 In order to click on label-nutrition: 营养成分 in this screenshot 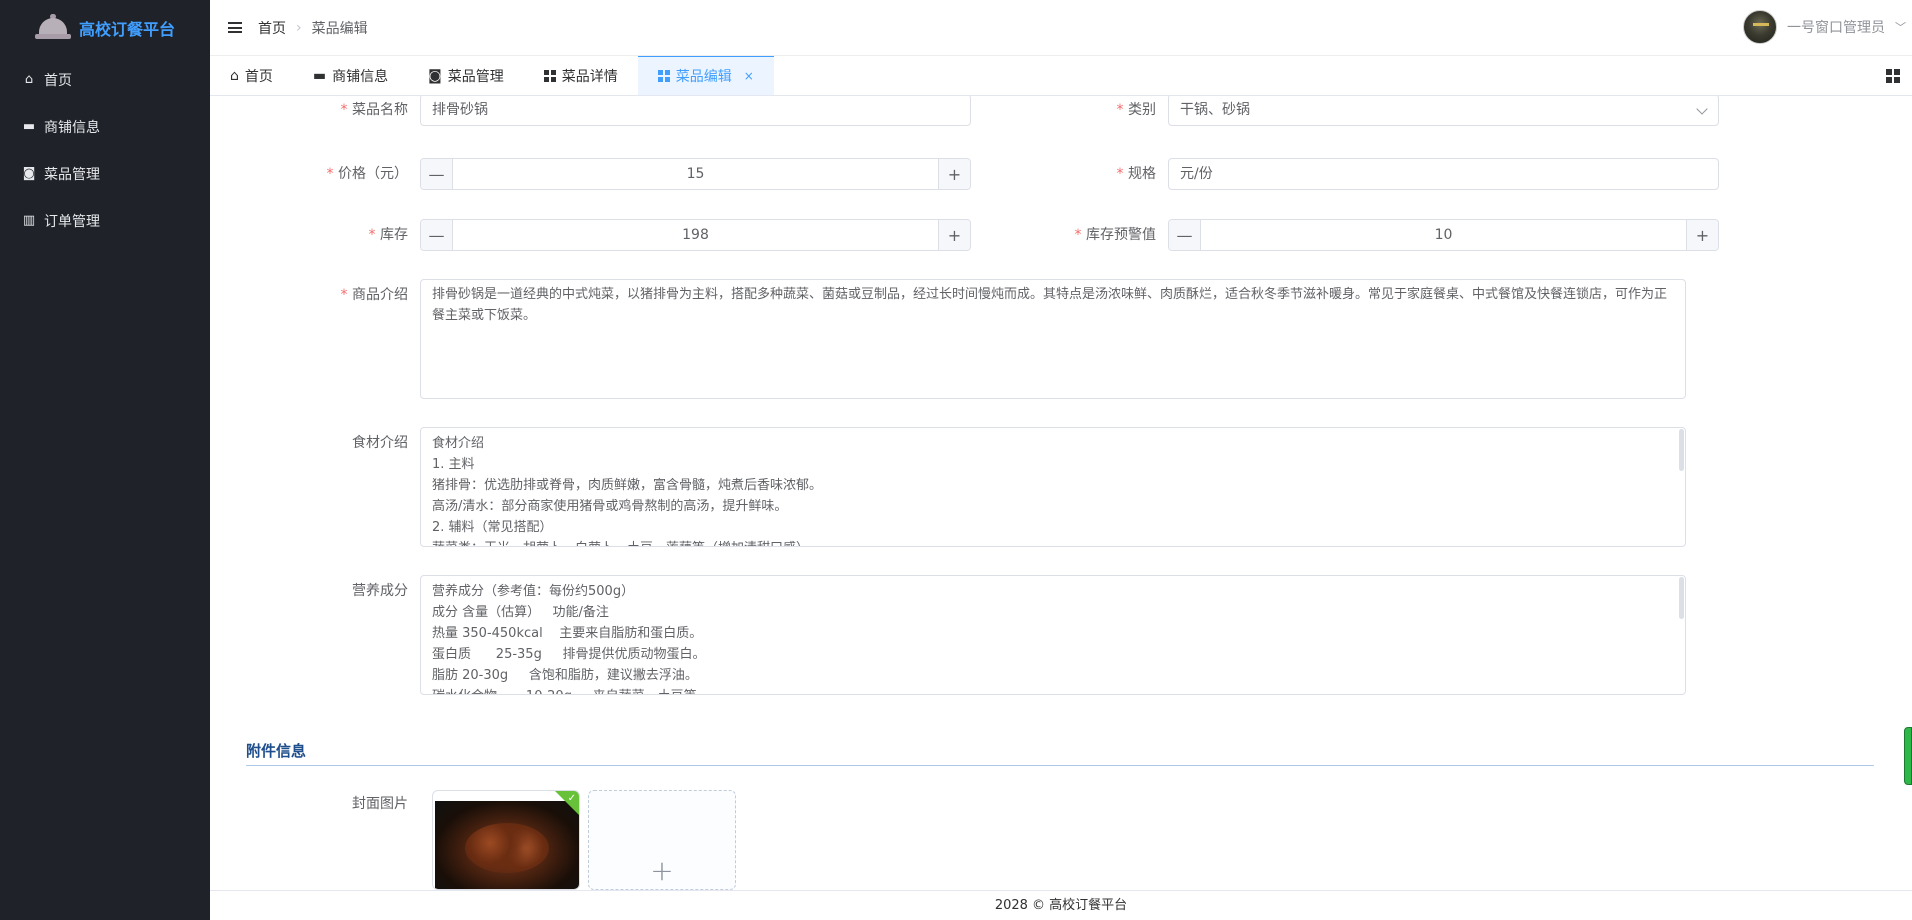, I will do `click(380, 591)`.